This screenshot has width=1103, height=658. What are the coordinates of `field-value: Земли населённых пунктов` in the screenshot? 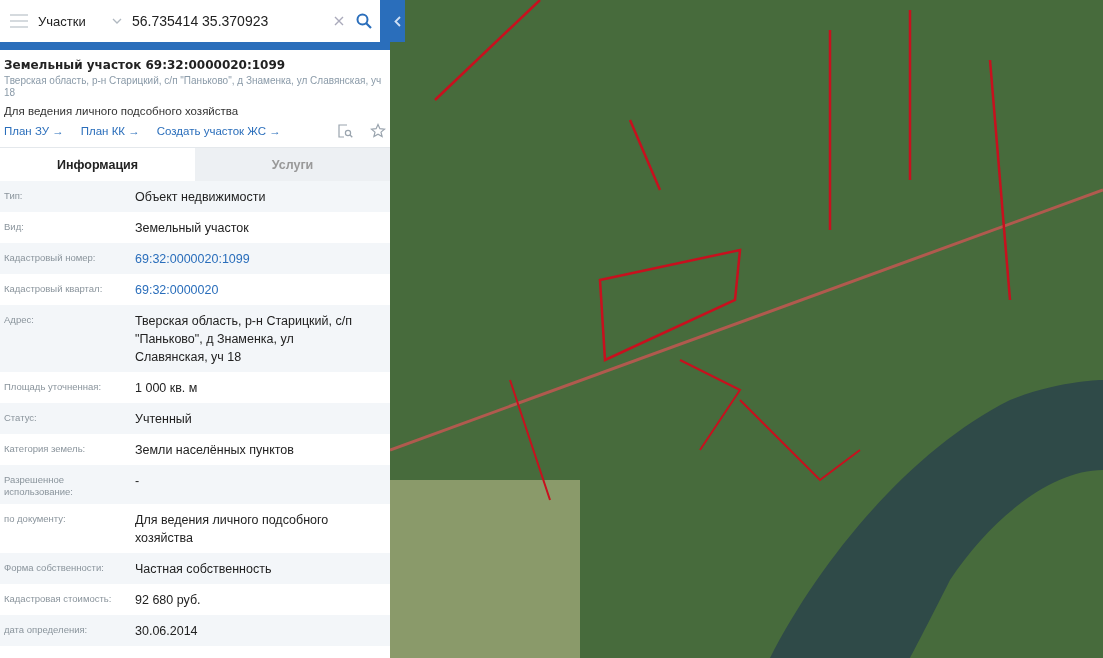 It's located at (215, 450).